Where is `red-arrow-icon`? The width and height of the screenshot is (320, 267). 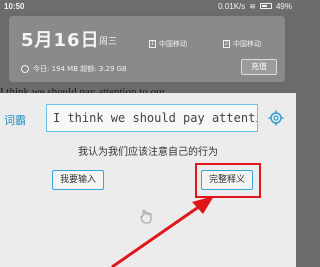 red-arrow-icon is located at coordinates (162, 231).